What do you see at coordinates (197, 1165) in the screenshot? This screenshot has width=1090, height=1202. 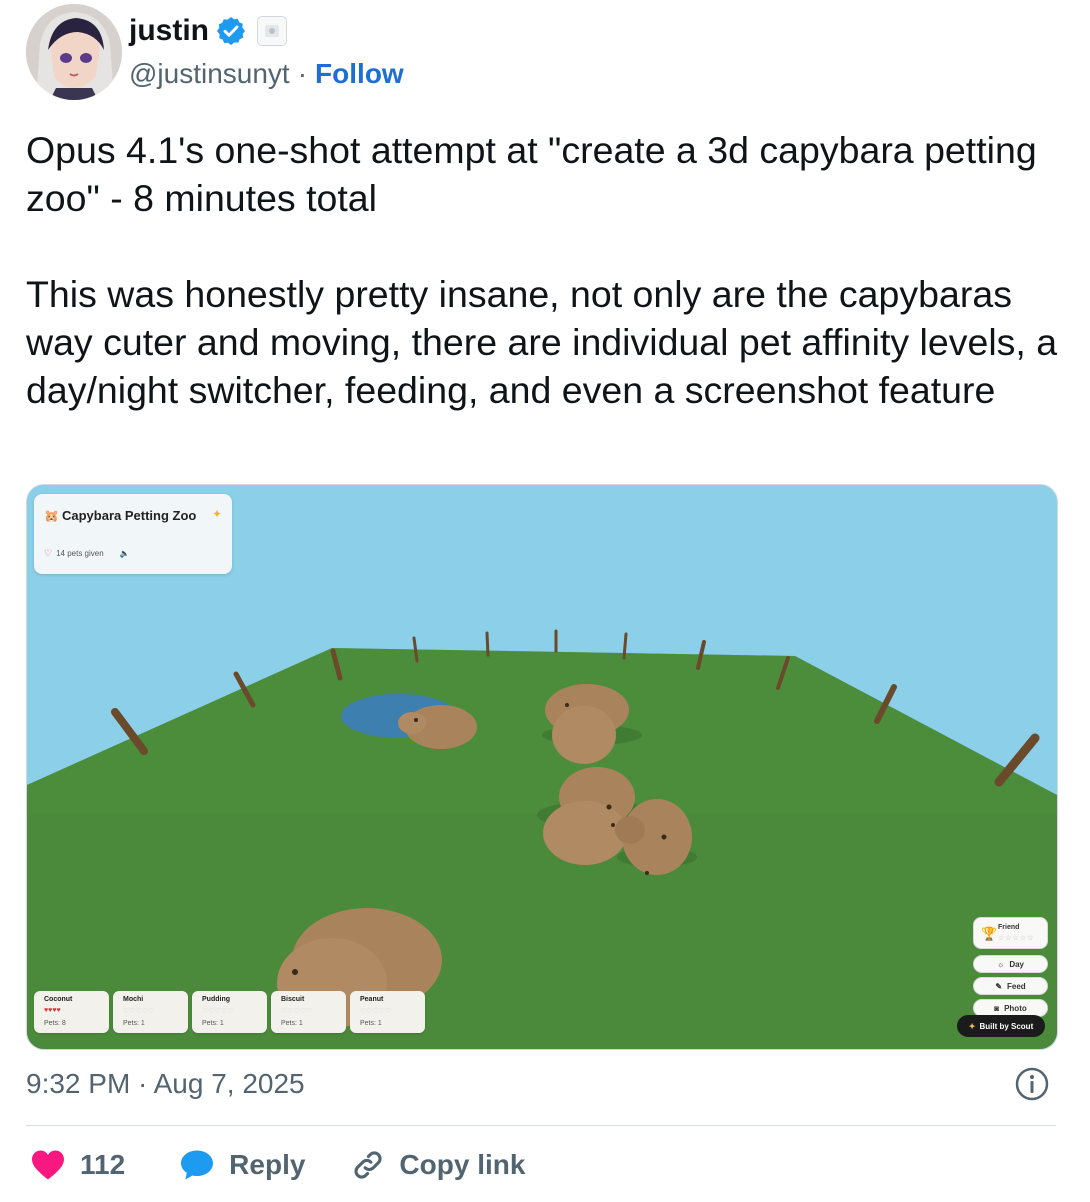 I see `reply-bubble-icon` at bounding box center [197, 1165].